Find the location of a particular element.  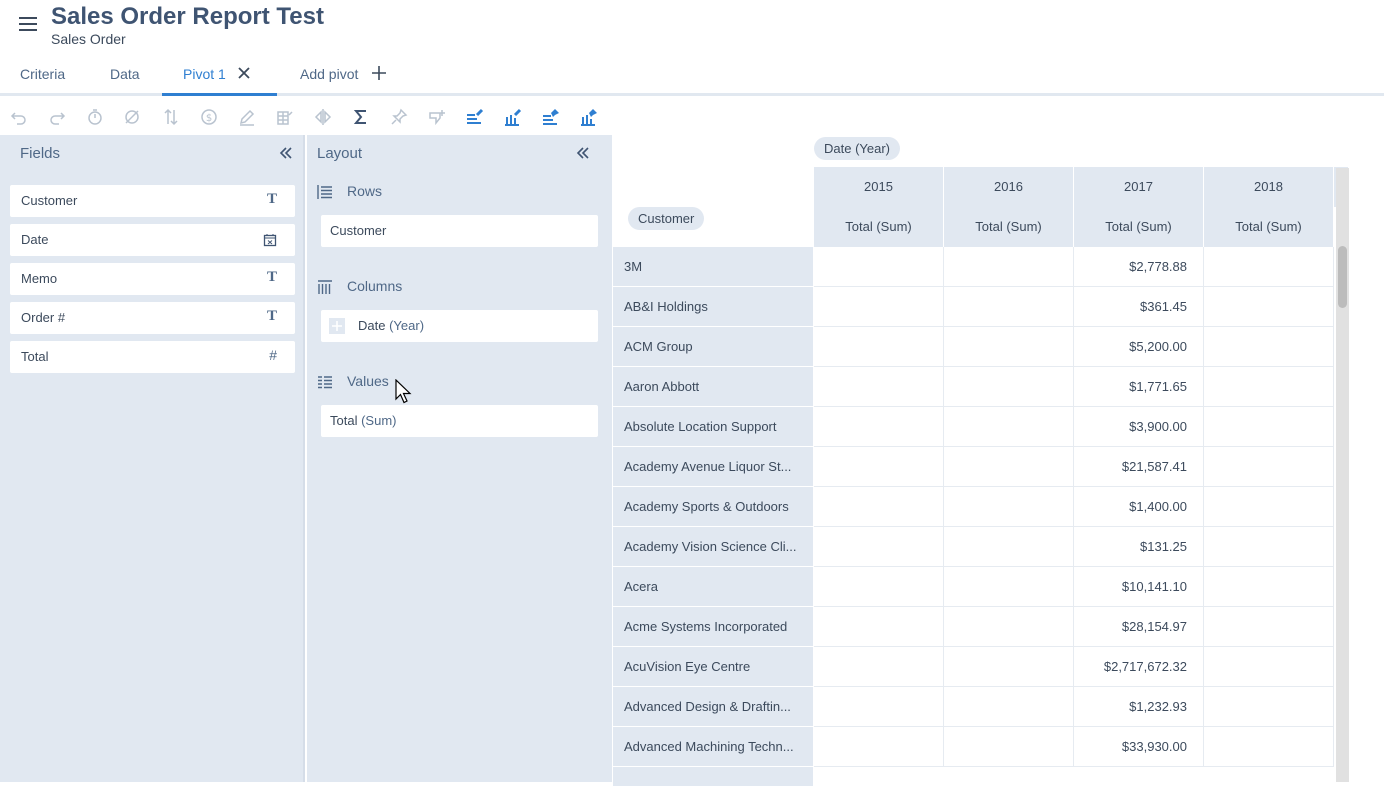

add-filter-icon is located at coordinates (437, 117).